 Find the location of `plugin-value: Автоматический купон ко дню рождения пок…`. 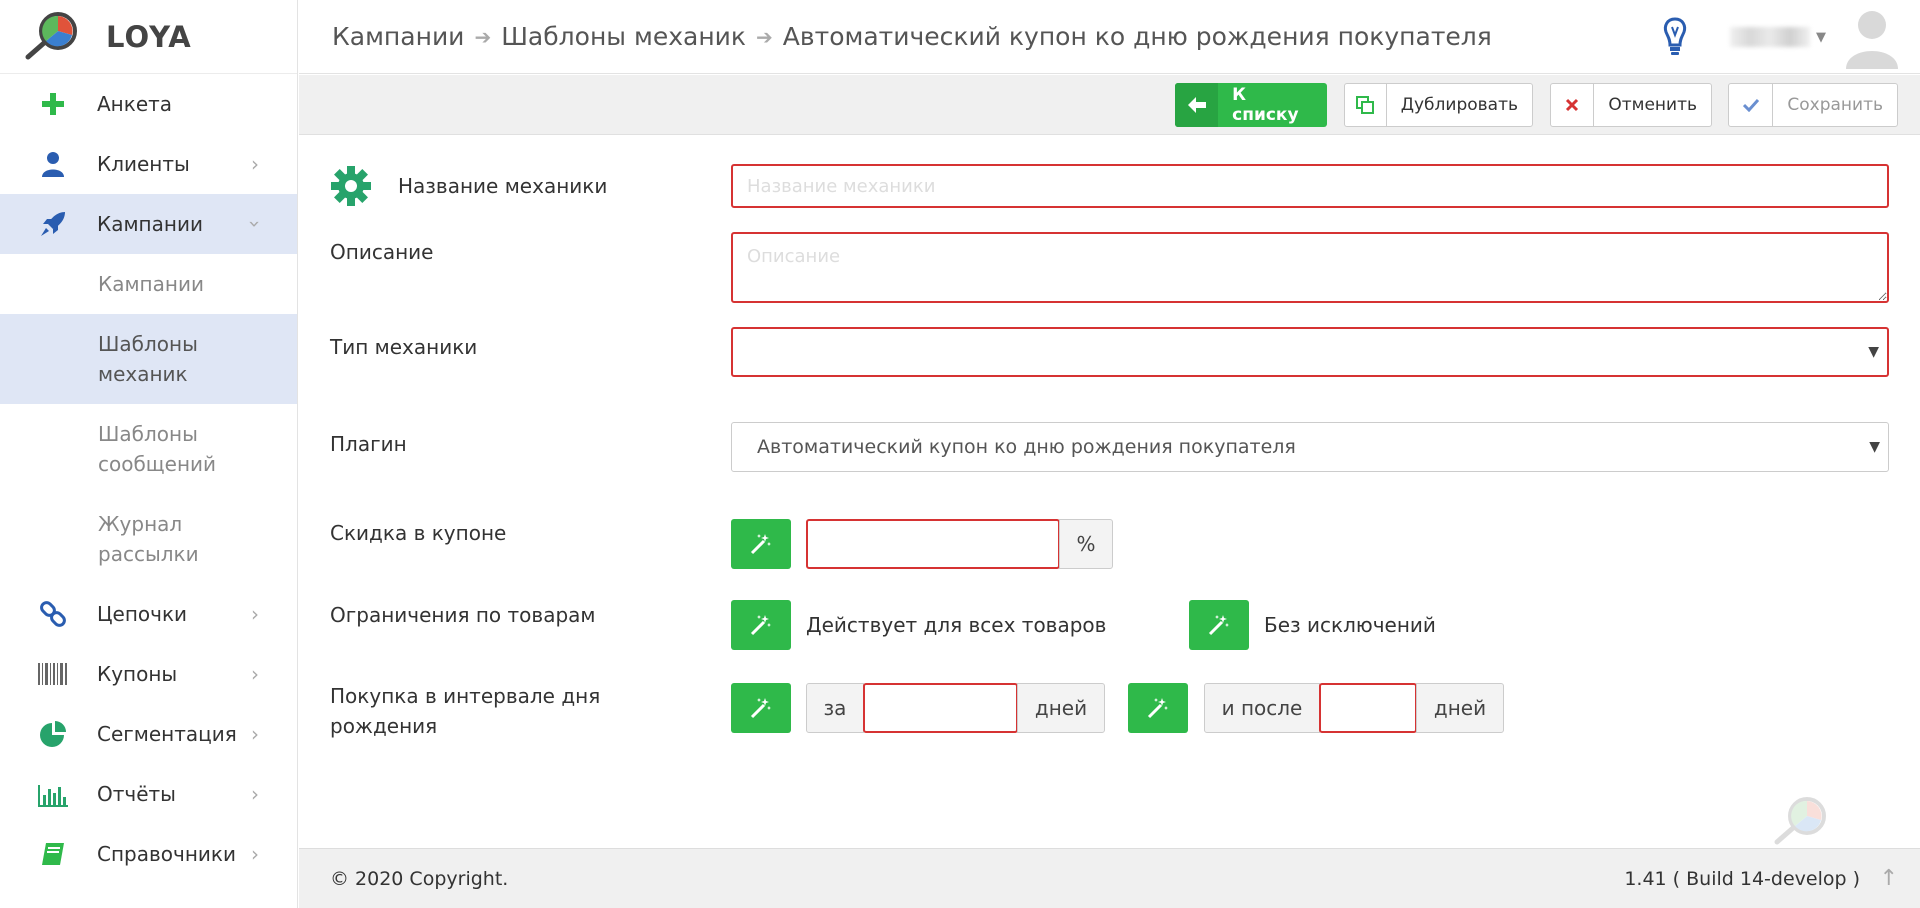

plugin-value: Автоматический купон ко дню рождения пок… is located at coordinates (1026, 447).